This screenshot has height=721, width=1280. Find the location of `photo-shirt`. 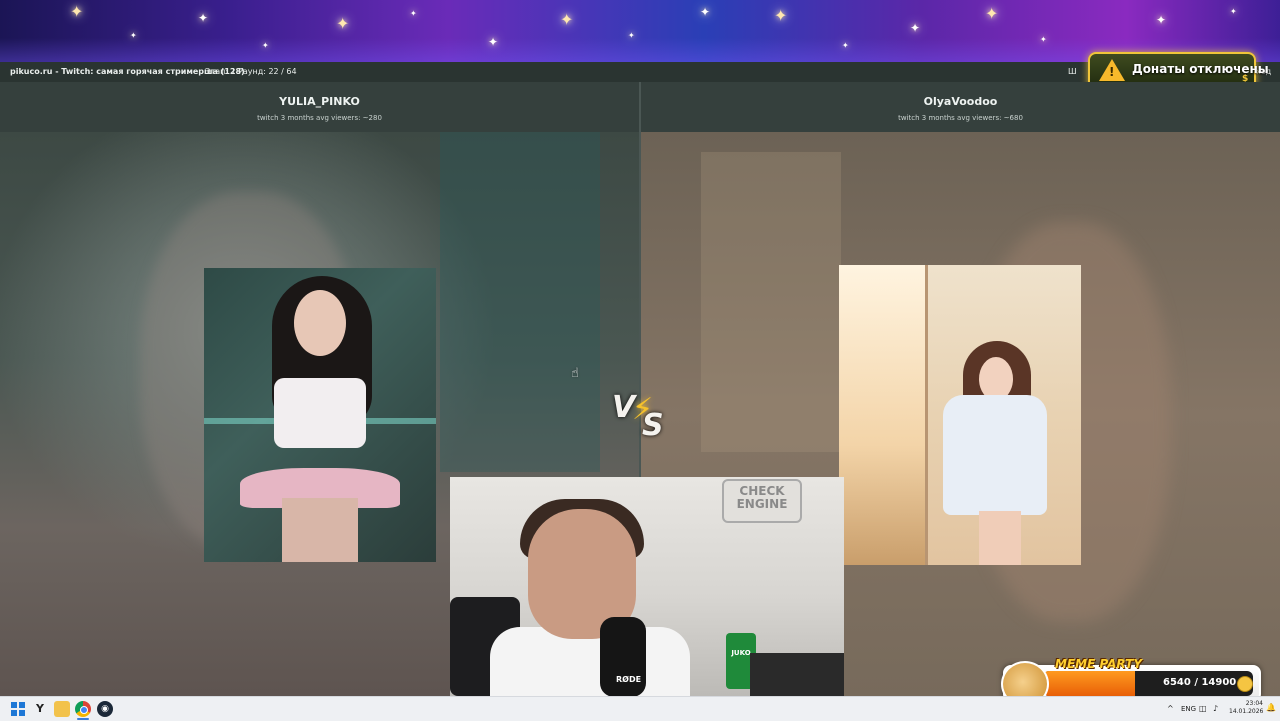

photo-shirt is located at coordinates (995, 455).